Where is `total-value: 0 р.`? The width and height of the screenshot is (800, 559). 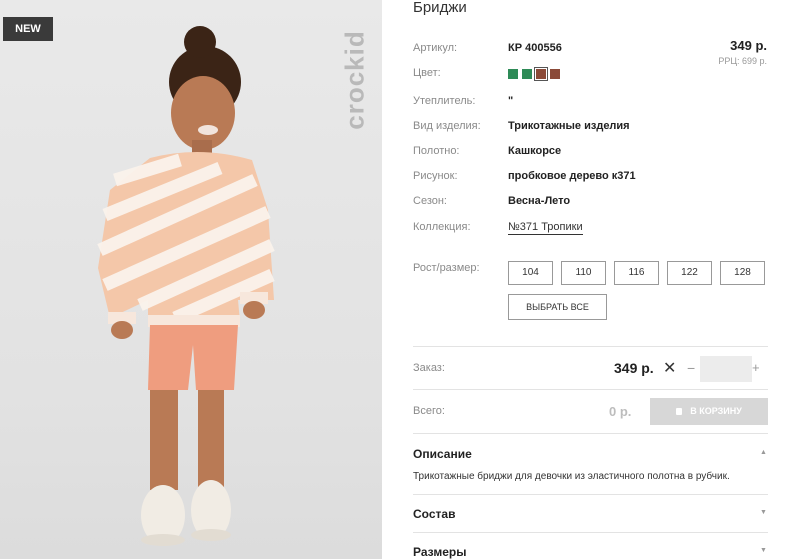 total-value: 0 р. is located at coordinates (620, 411).